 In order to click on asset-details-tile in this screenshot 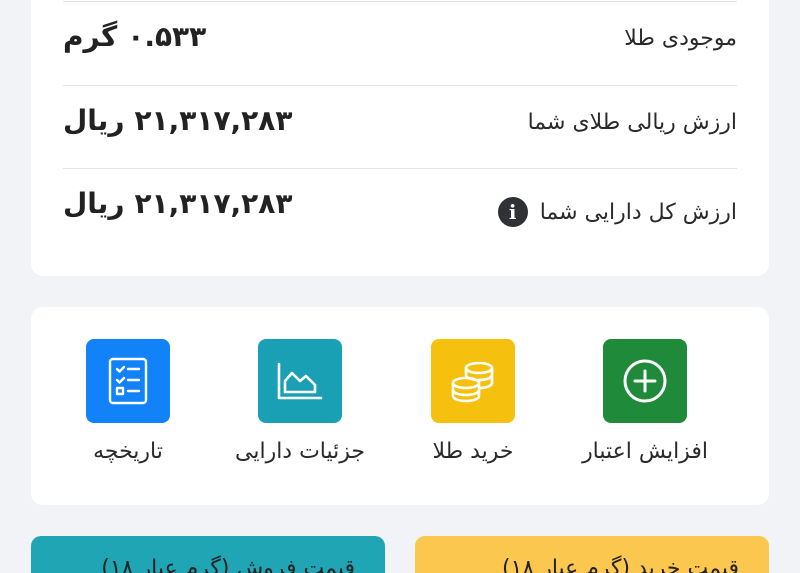, I will do `click(300, 381)`.